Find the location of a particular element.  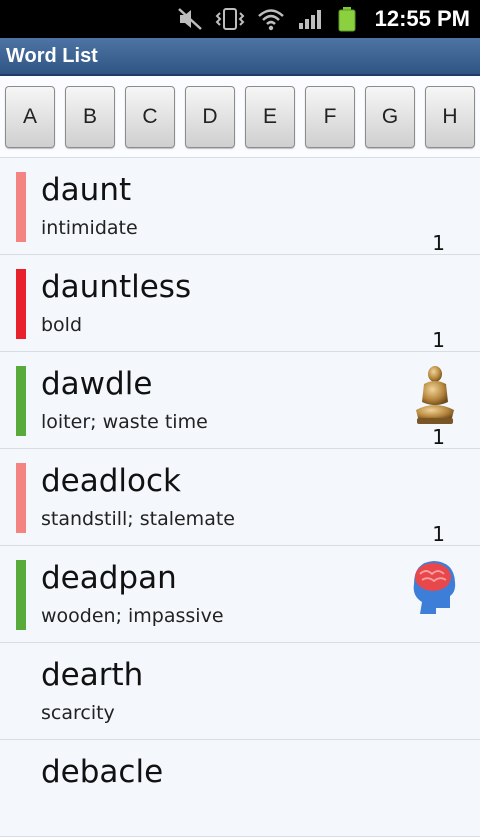

word-list-item: daunt intimidate 1 is located at coordinates (240, 206).